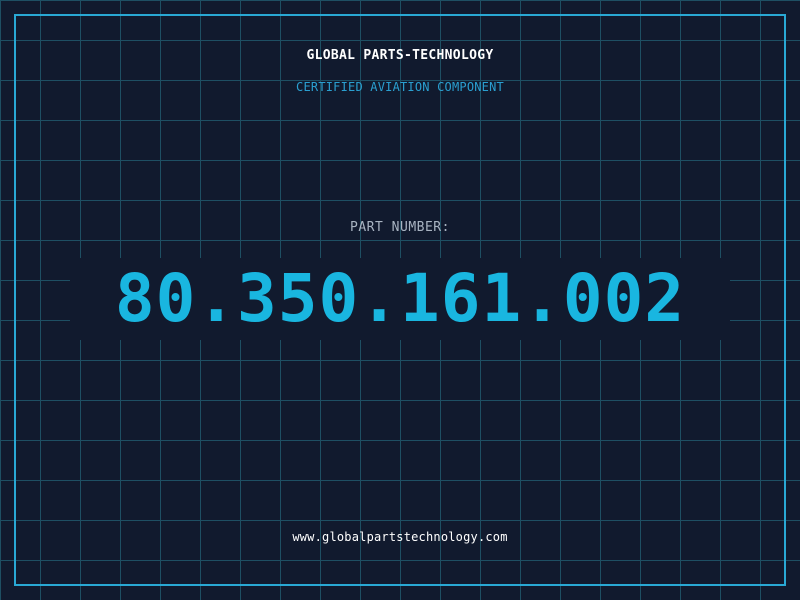 The image size is (800, 600). I want to click on part-number-panel: 80.350.161.002, so click(400, 299).